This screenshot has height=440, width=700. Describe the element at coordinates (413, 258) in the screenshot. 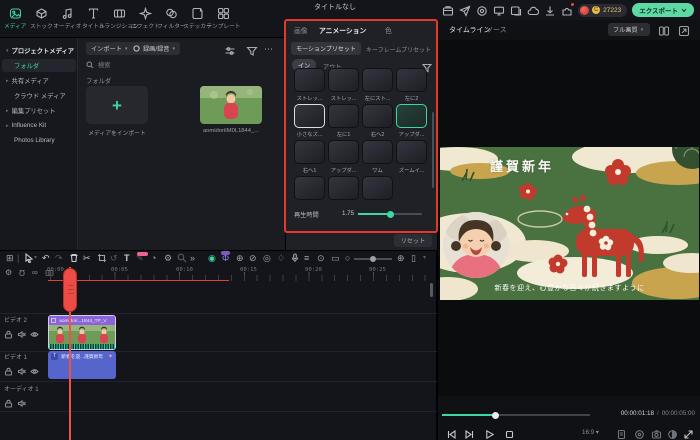

I see `track-height-icon: ▯` at that location.